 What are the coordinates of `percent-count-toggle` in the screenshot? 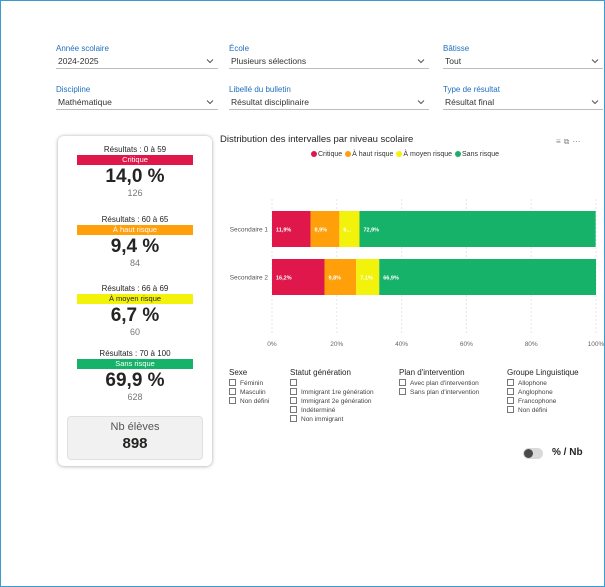 It's located at (533, 453).